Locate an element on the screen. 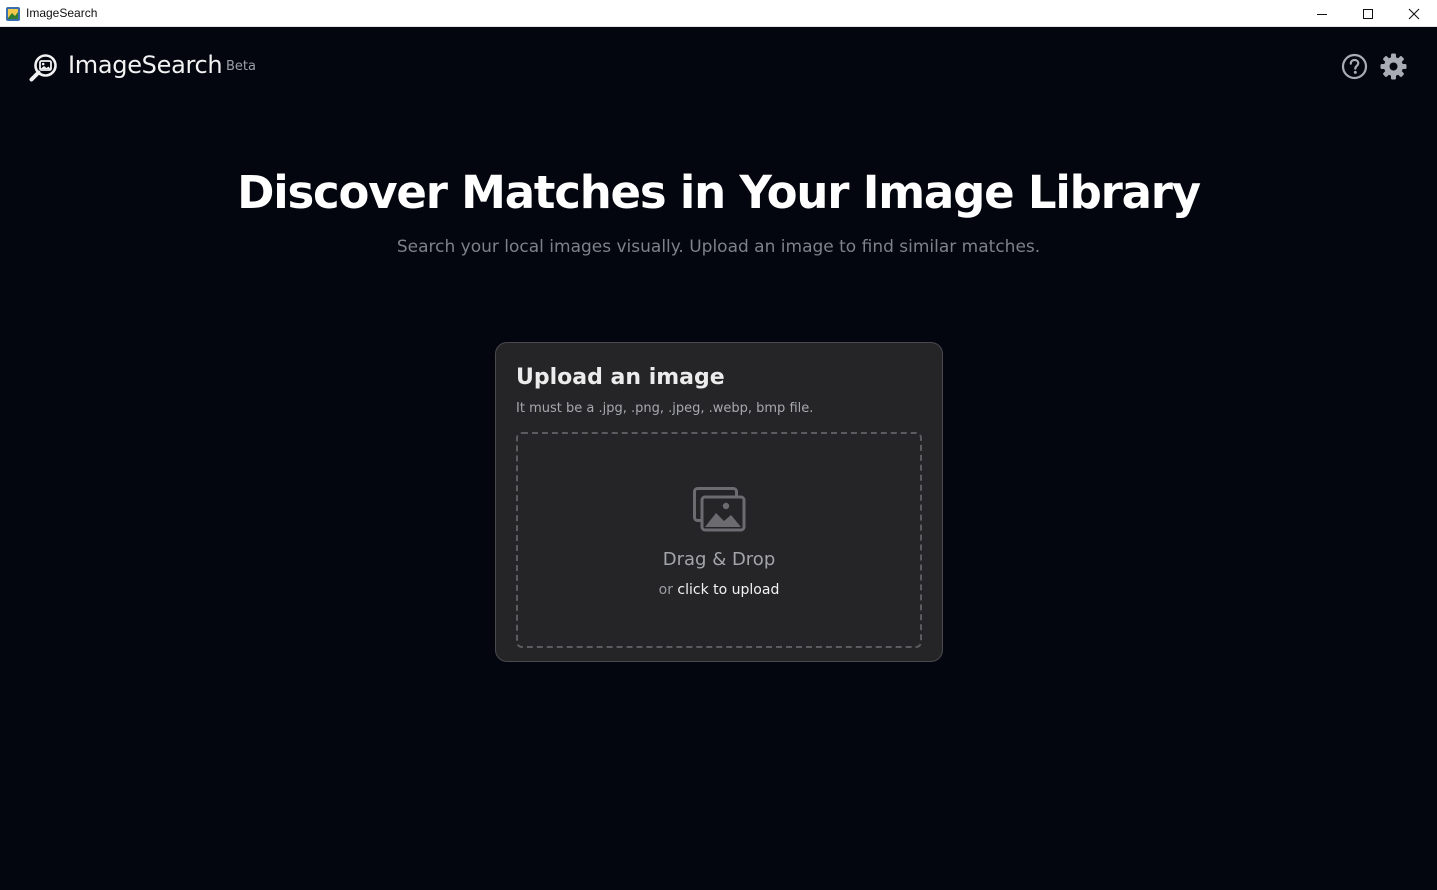  app-header: ImageSearch Beta is located at coordinates (718, 67).